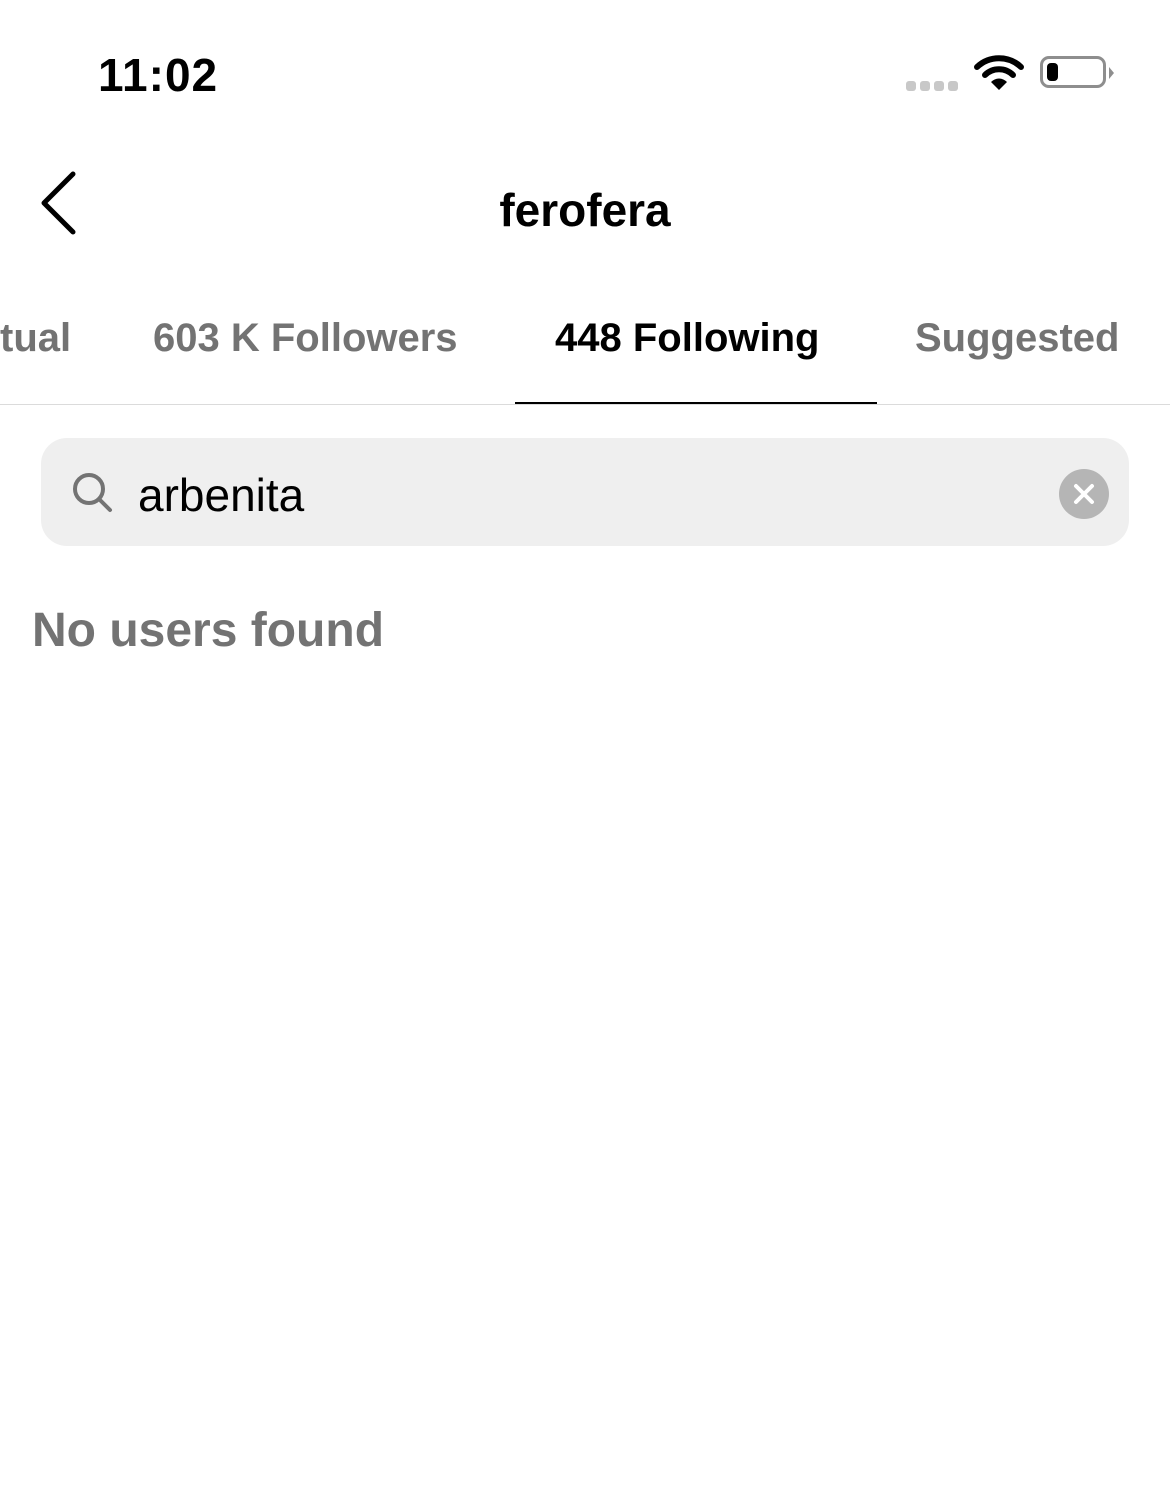 The image size is (1170, 1506). Describe the element at coordinates (35, 338) in the screenshot. I see `tab-mutual: tual` at that location.